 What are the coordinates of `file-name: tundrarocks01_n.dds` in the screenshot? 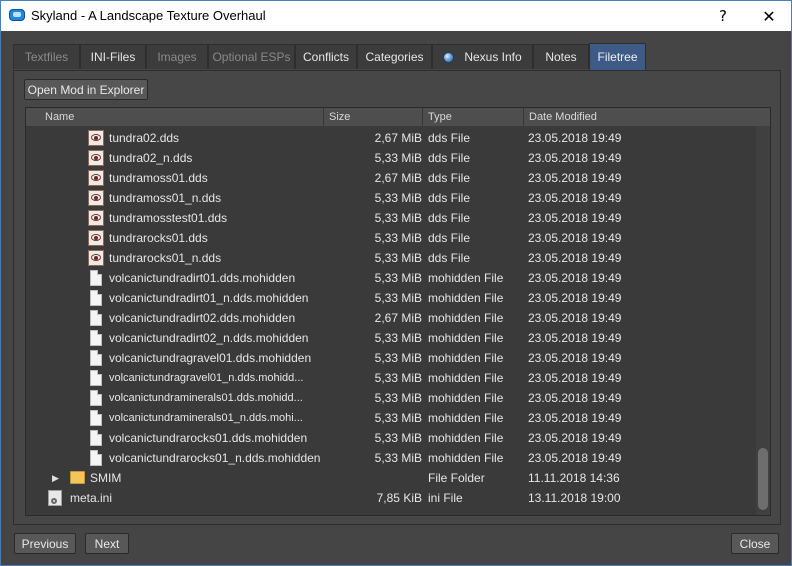 It's located at (165, 258).